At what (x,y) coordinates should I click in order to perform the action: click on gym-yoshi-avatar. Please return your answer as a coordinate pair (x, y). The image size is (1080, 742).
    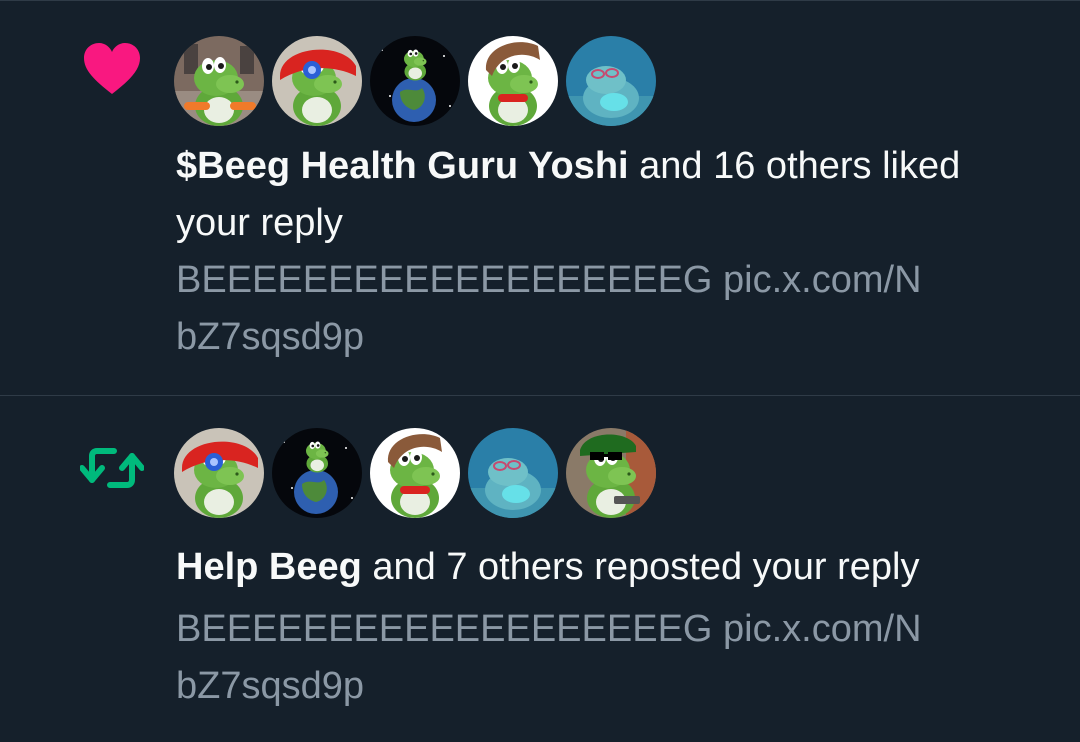
    Looking at the image, I should click on (219, 81).